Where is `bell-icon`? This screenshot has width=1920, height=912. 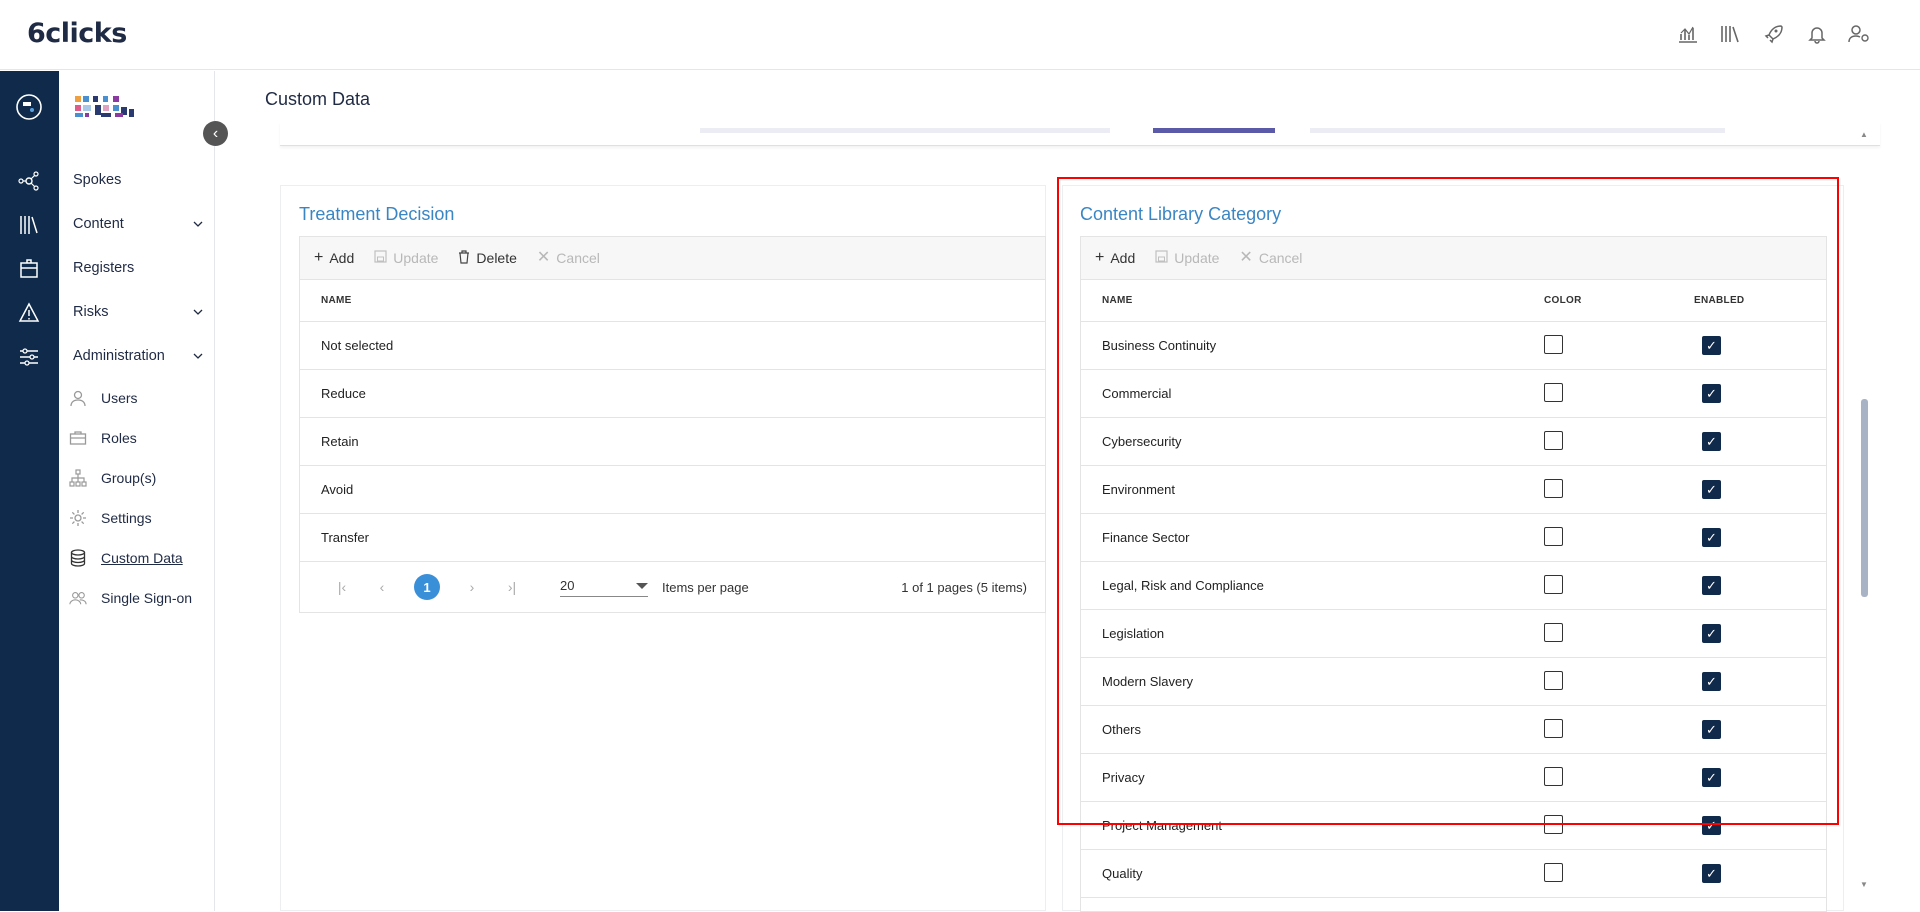 bell-icon is located at coordinates (1817, 34).